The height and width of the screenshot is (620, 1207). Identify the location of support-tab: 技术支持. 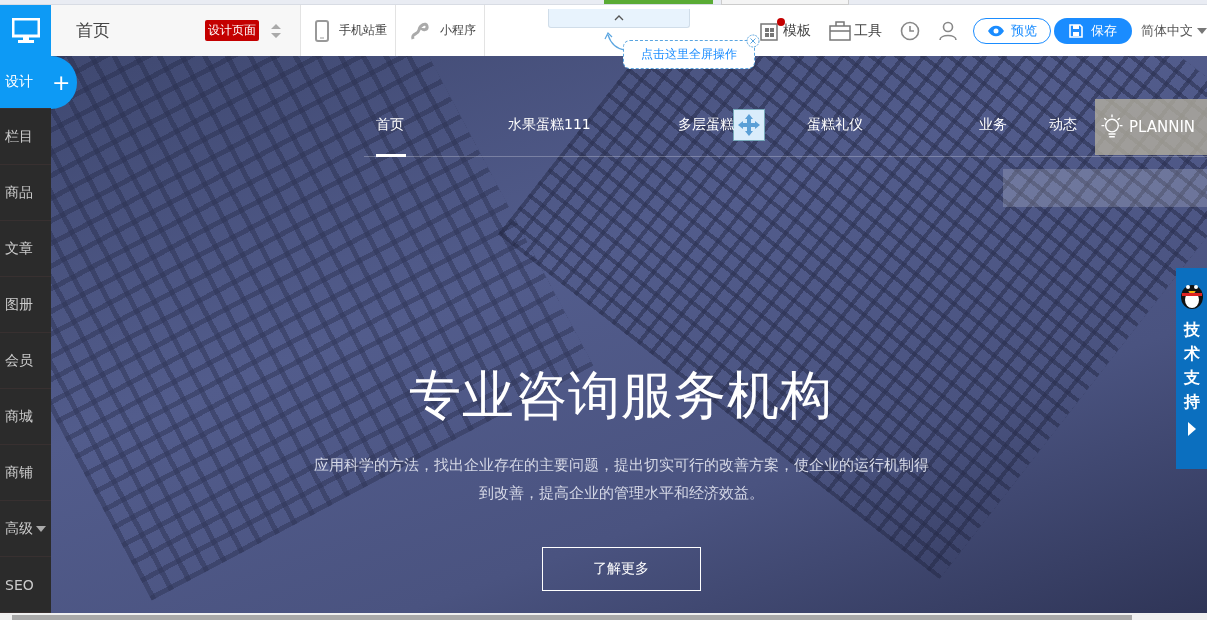
(1191, 368).